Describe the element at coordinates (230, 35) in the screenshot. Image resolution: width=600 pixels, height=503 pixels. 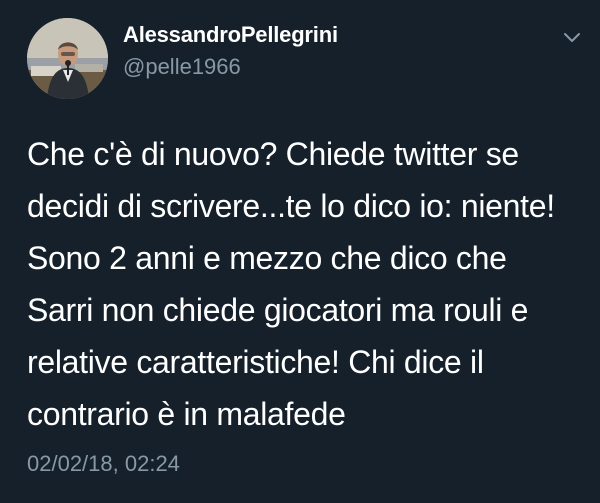
I see `display-name: AlessandroPellegrini` at that location.